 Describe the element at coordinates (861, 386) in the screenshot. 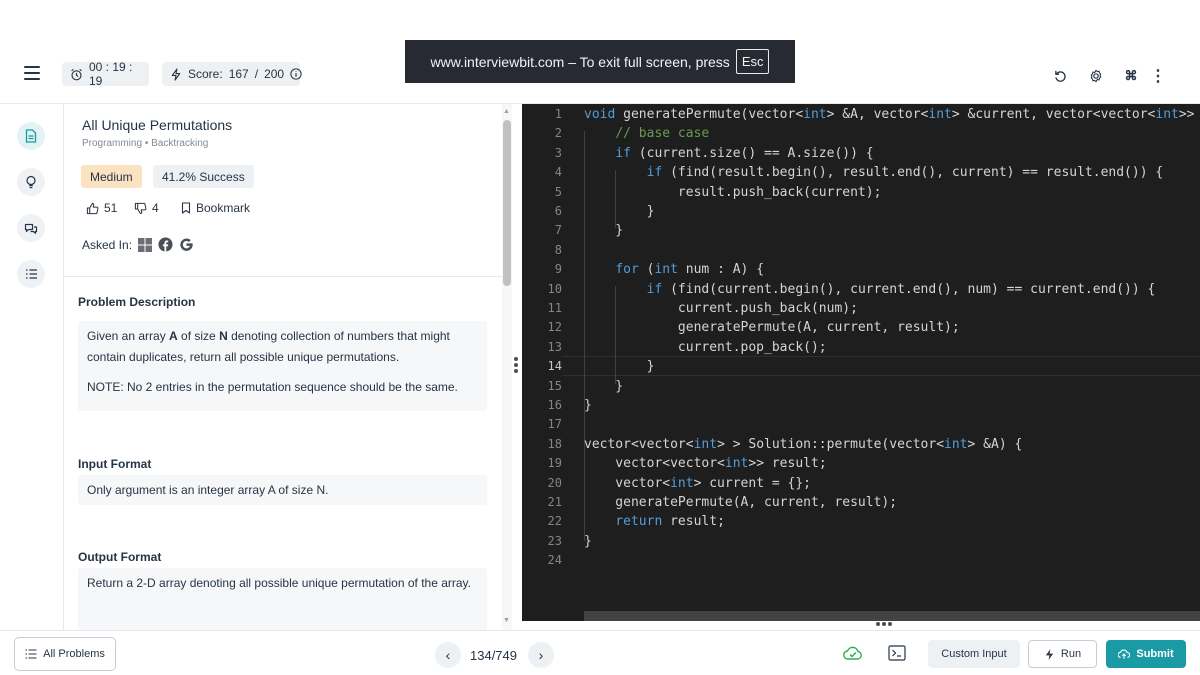

I see `code-line: 15 }` at that location.